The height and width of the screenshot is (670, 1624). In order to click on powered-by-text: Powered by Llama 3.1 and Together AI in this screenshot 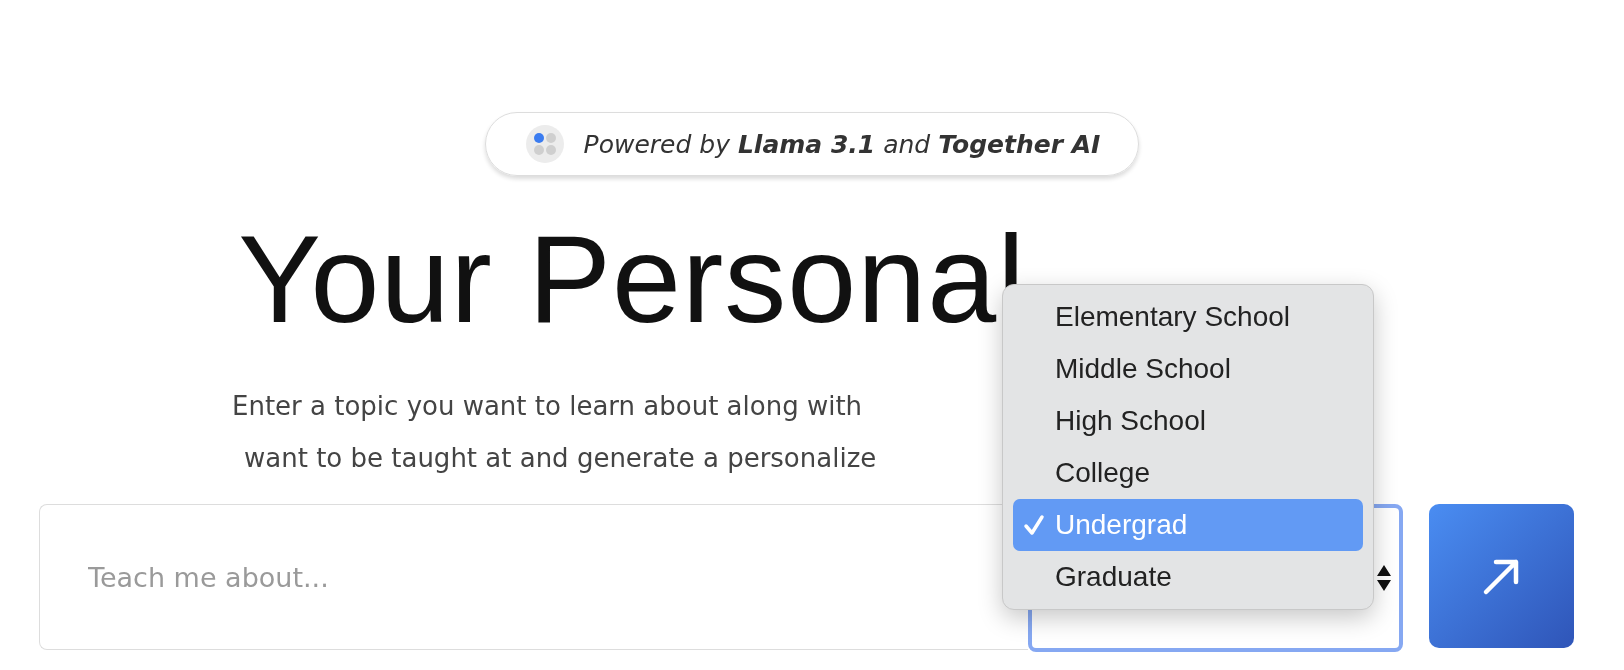, I will do `click(842, 144)`.